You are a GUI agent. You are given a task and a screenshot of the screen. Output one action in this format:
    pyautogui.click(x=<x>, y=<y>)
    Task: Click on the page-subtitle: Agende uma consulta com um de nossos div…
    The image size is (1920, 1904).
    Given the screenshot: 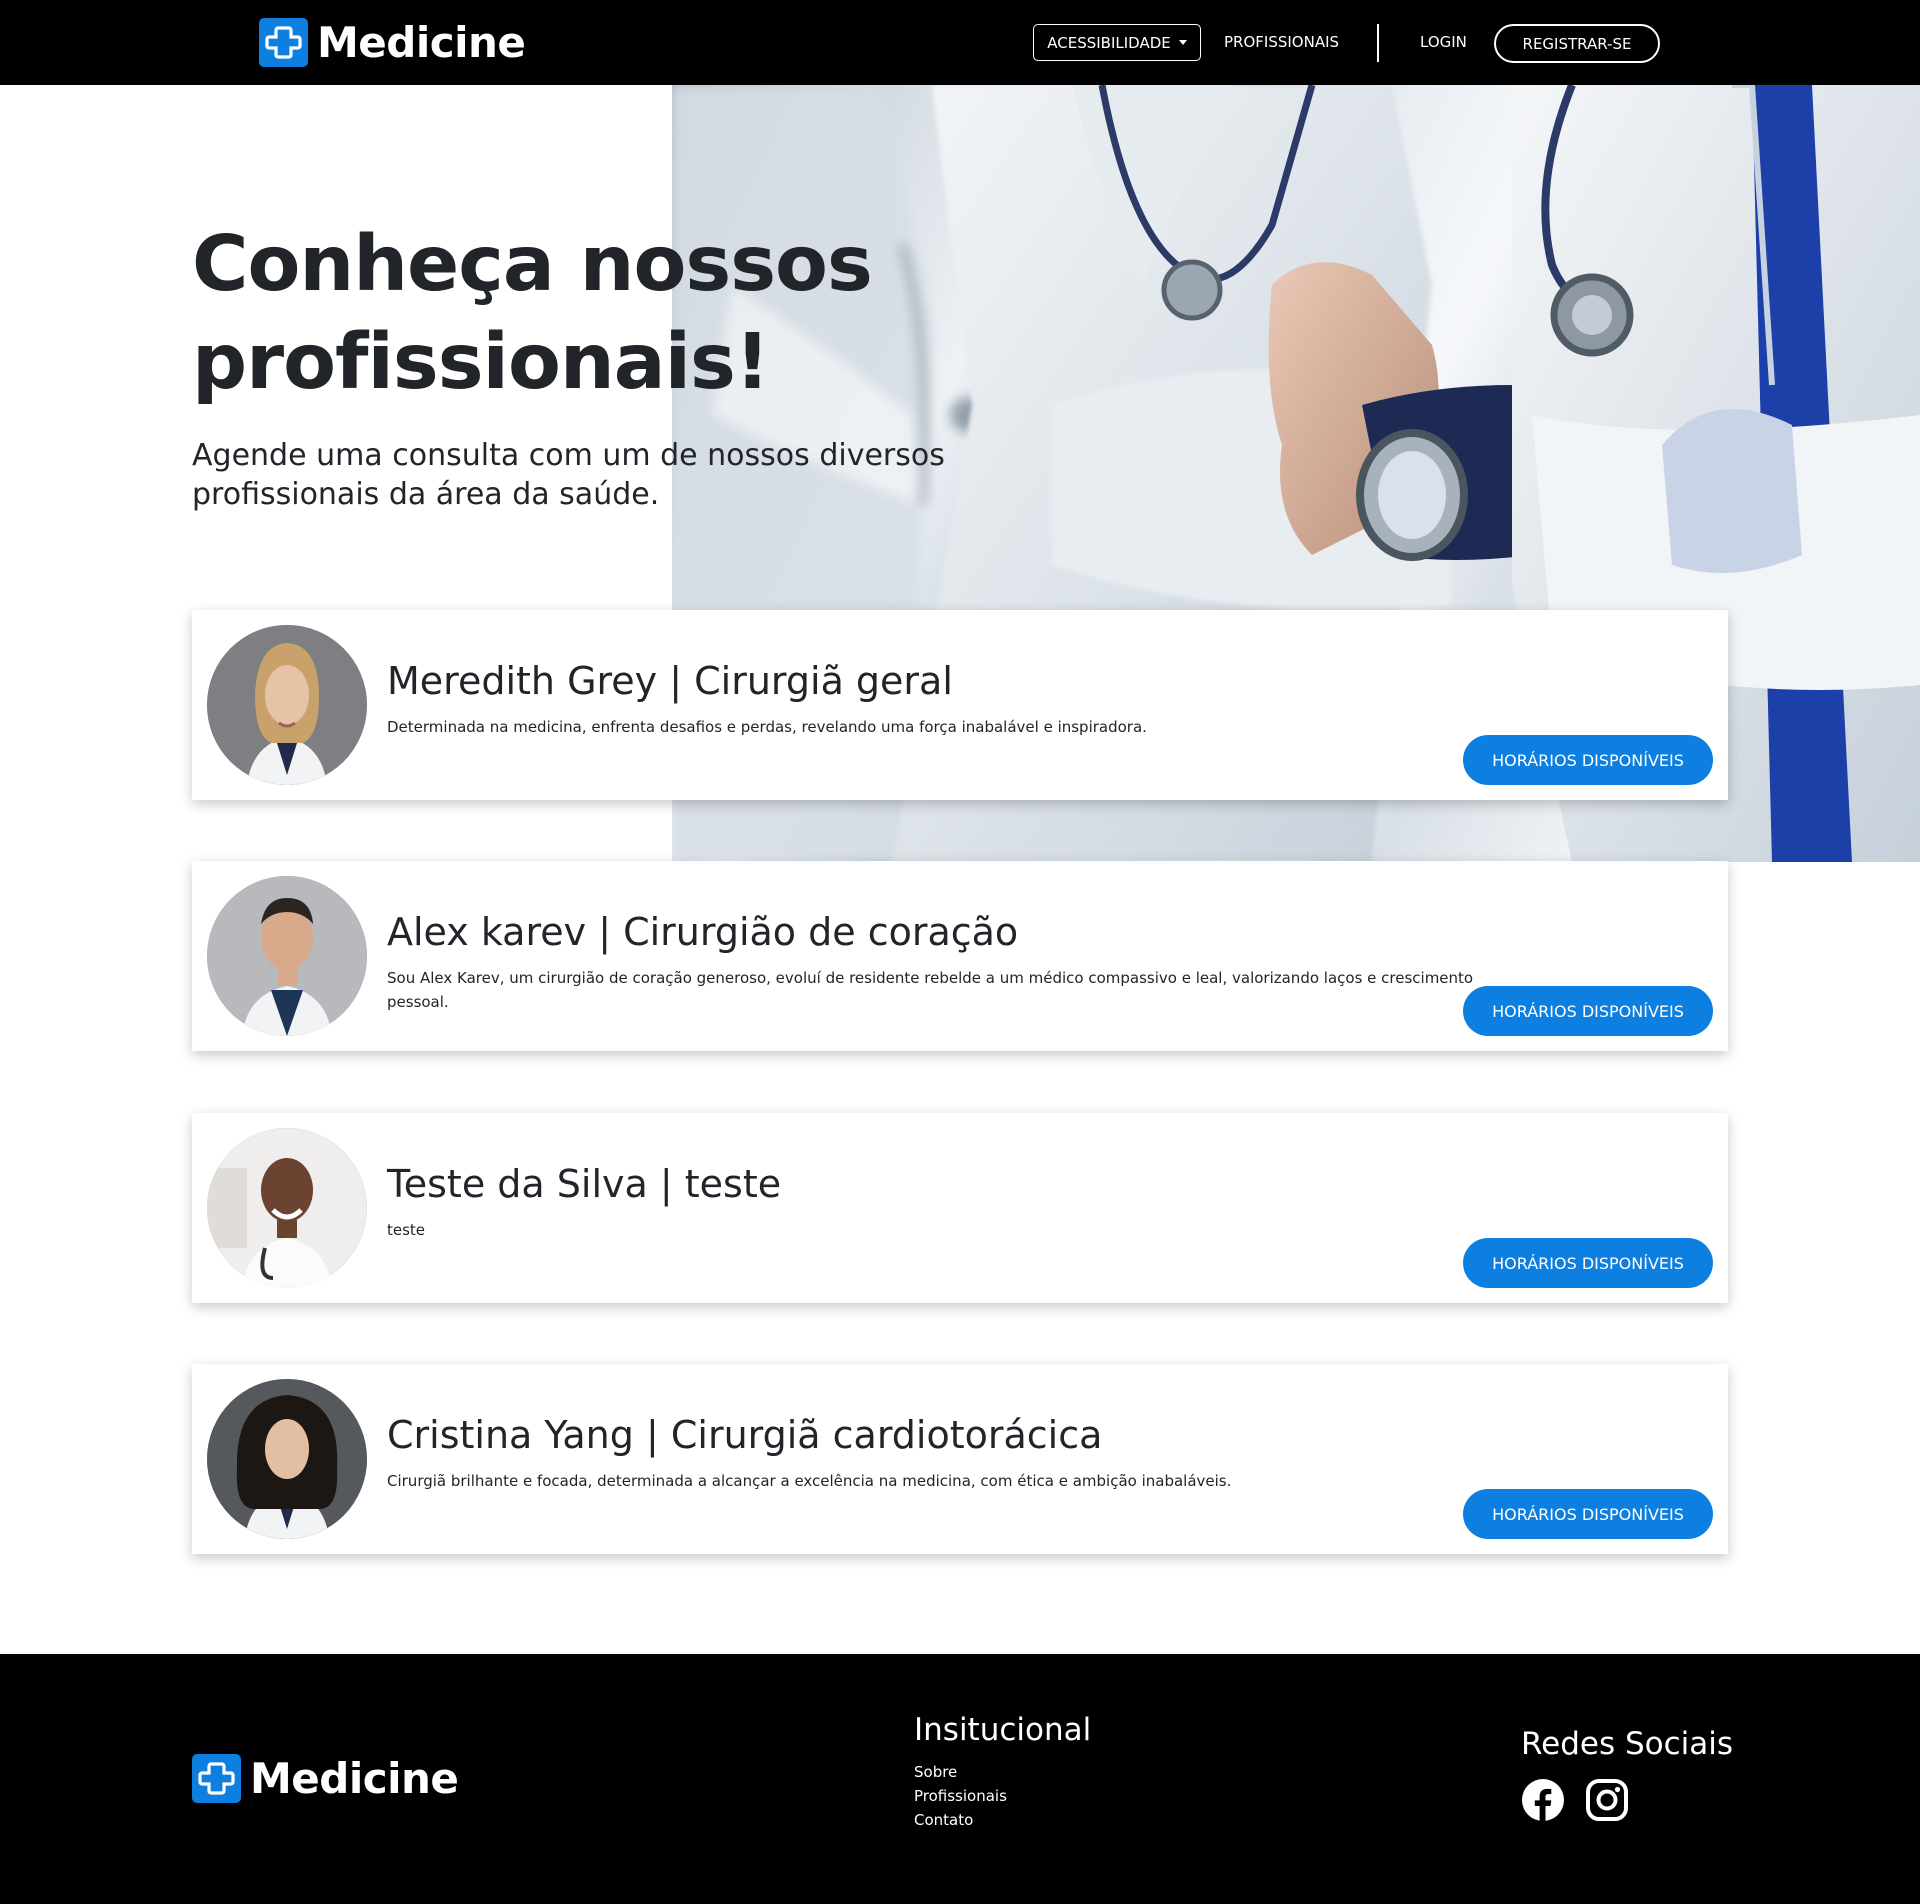 What is the action you would take?
    pyautogui.click(x=568, y=475)
    